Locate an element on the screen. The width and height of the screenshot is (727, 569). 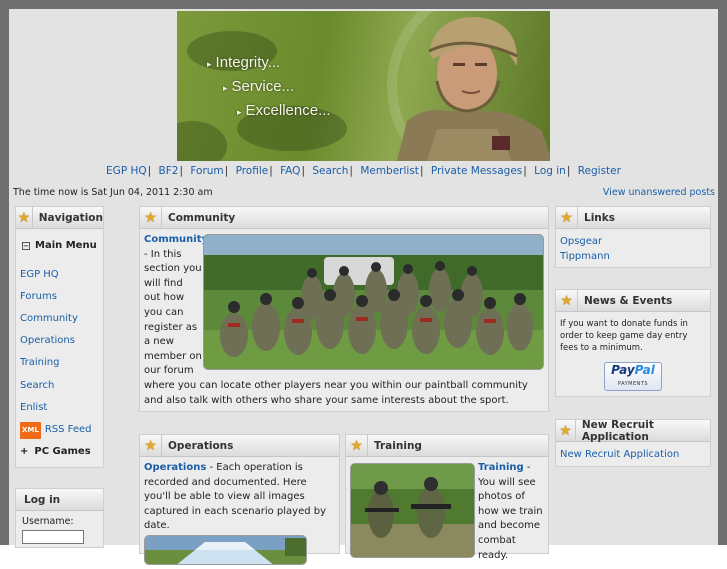
training-photo-image is located at coordinates (412, 510).